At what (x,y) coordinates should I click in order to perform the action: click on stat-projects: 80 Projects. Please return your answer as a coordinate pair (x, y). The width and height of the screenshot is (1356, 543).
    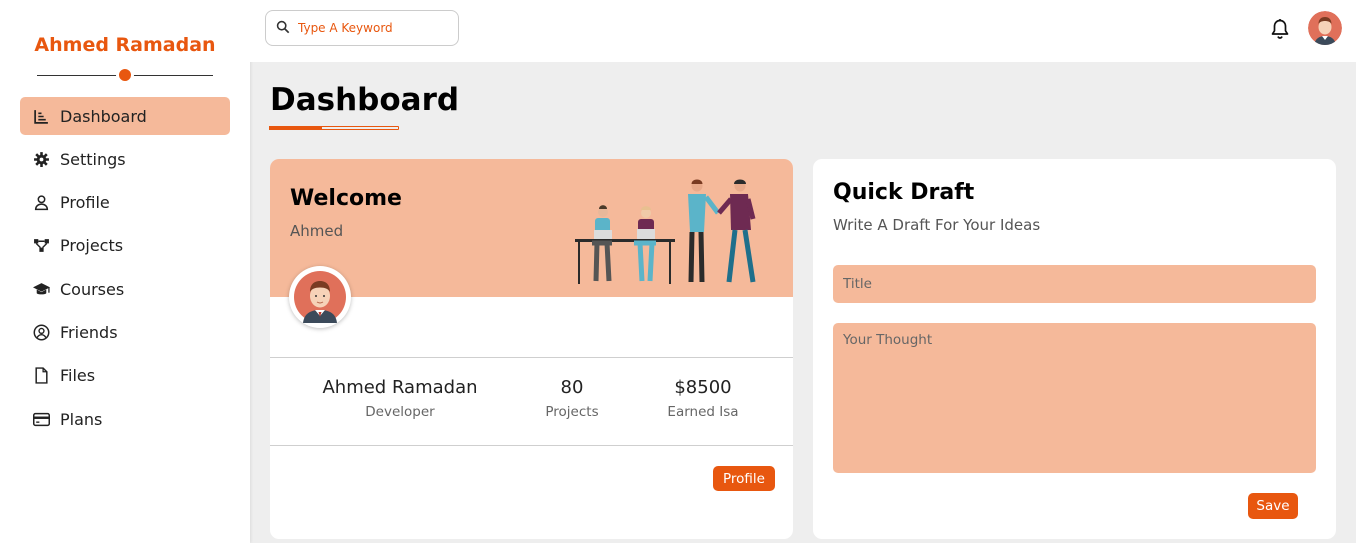
    Looking at the image, I should click on (572, 398).